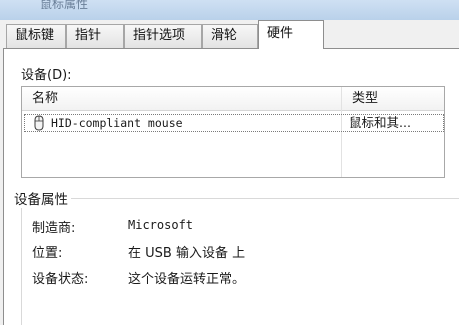  I want to click on tab-label: 鼠标键, so click(35, 35).